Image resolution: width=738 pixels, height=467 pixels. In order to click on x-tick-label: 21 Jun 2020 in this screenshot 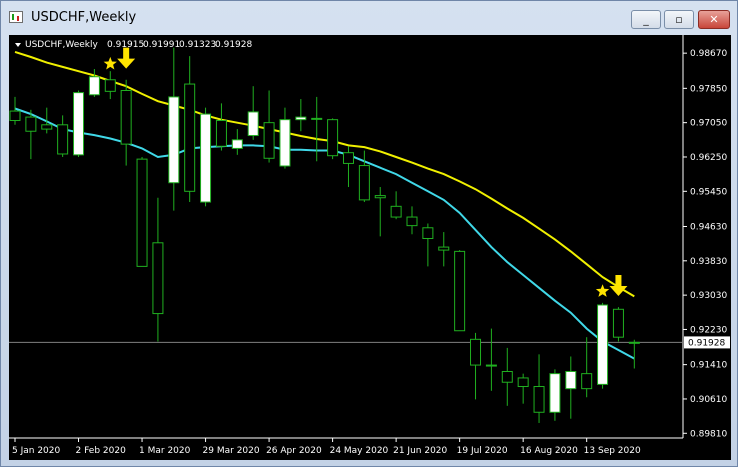, I will do `click(420, 451)`.